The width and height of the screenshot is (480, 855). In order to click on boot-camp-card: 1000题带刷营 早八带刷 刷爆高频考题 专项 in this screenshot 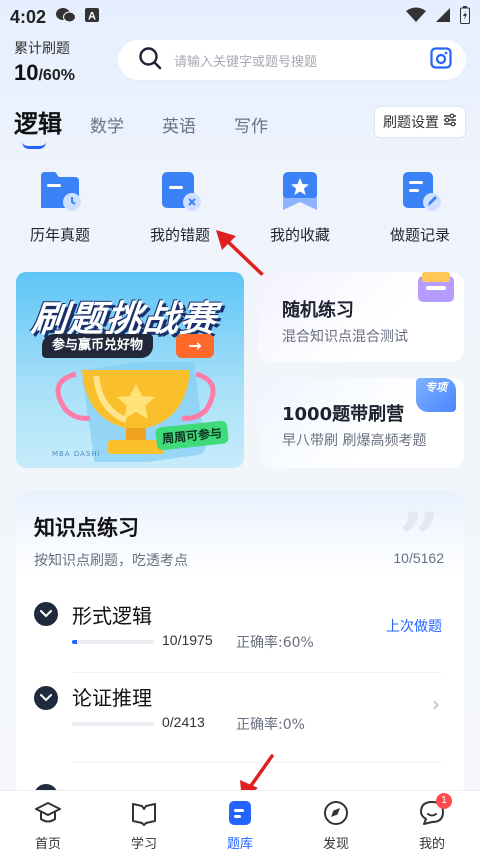, I will do `click(361, 423)`.